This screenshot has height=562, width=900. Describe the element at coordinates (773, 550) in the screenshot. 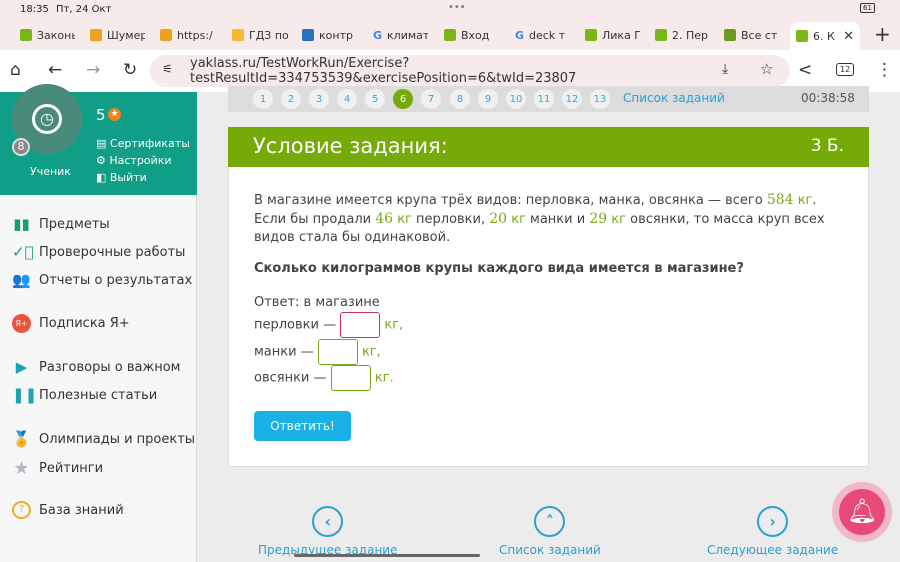

I see `nav-label: Следующее задание` at that location.